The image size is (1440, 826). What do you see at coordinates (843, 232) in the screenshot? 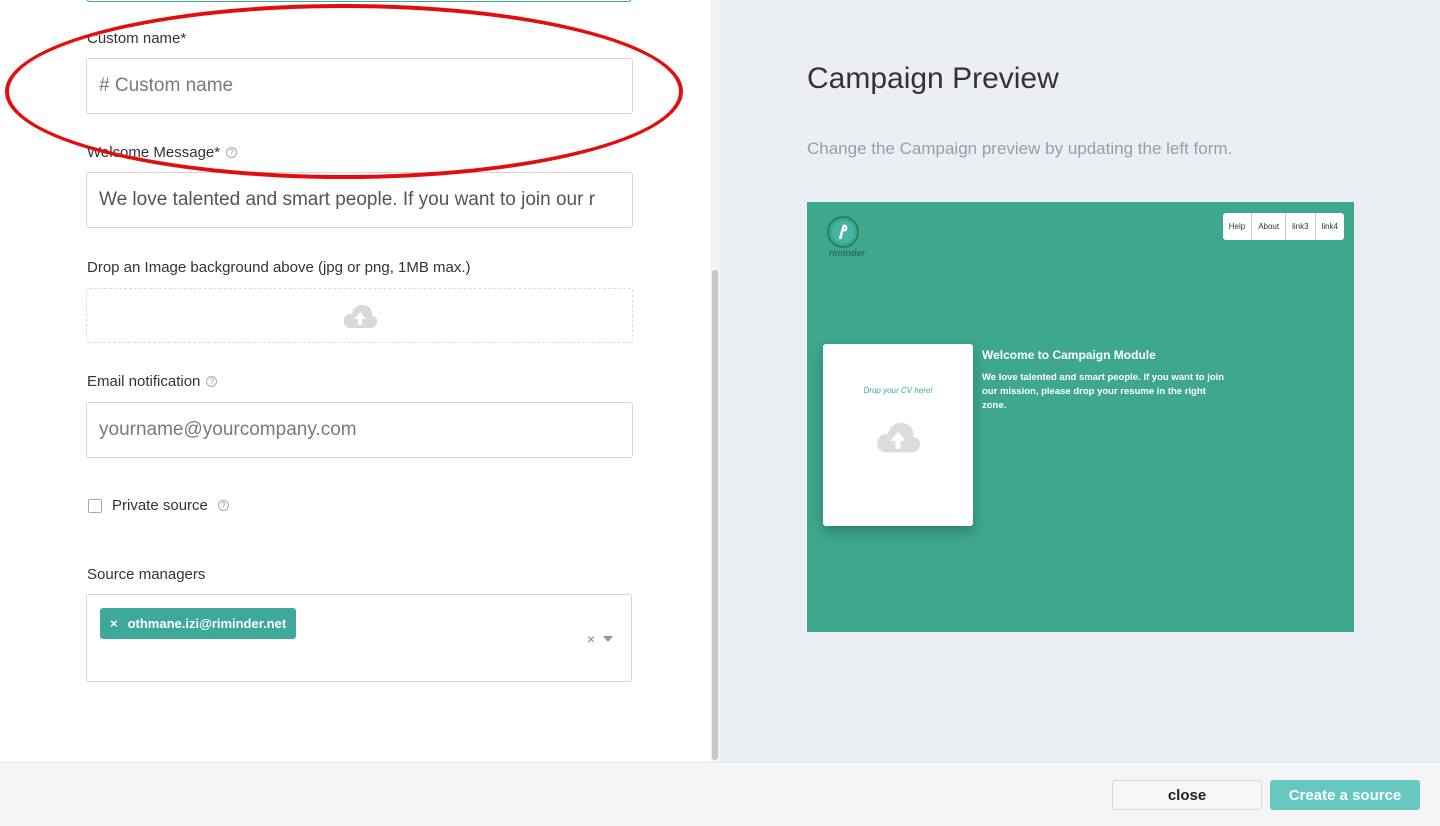
I see `riminder-logo-icon` at bounding box center [843, 232].